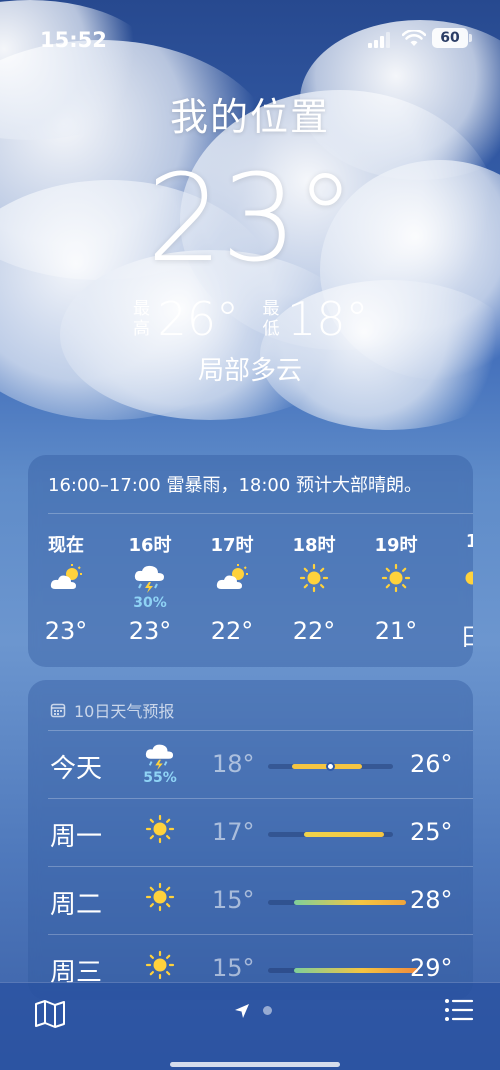 The height and width of the screenshot is (1070, 500). What do you see at coordinates (76, 837) in the screenshot?
I see `day-name: 周一` at bounding box center [76, 837].